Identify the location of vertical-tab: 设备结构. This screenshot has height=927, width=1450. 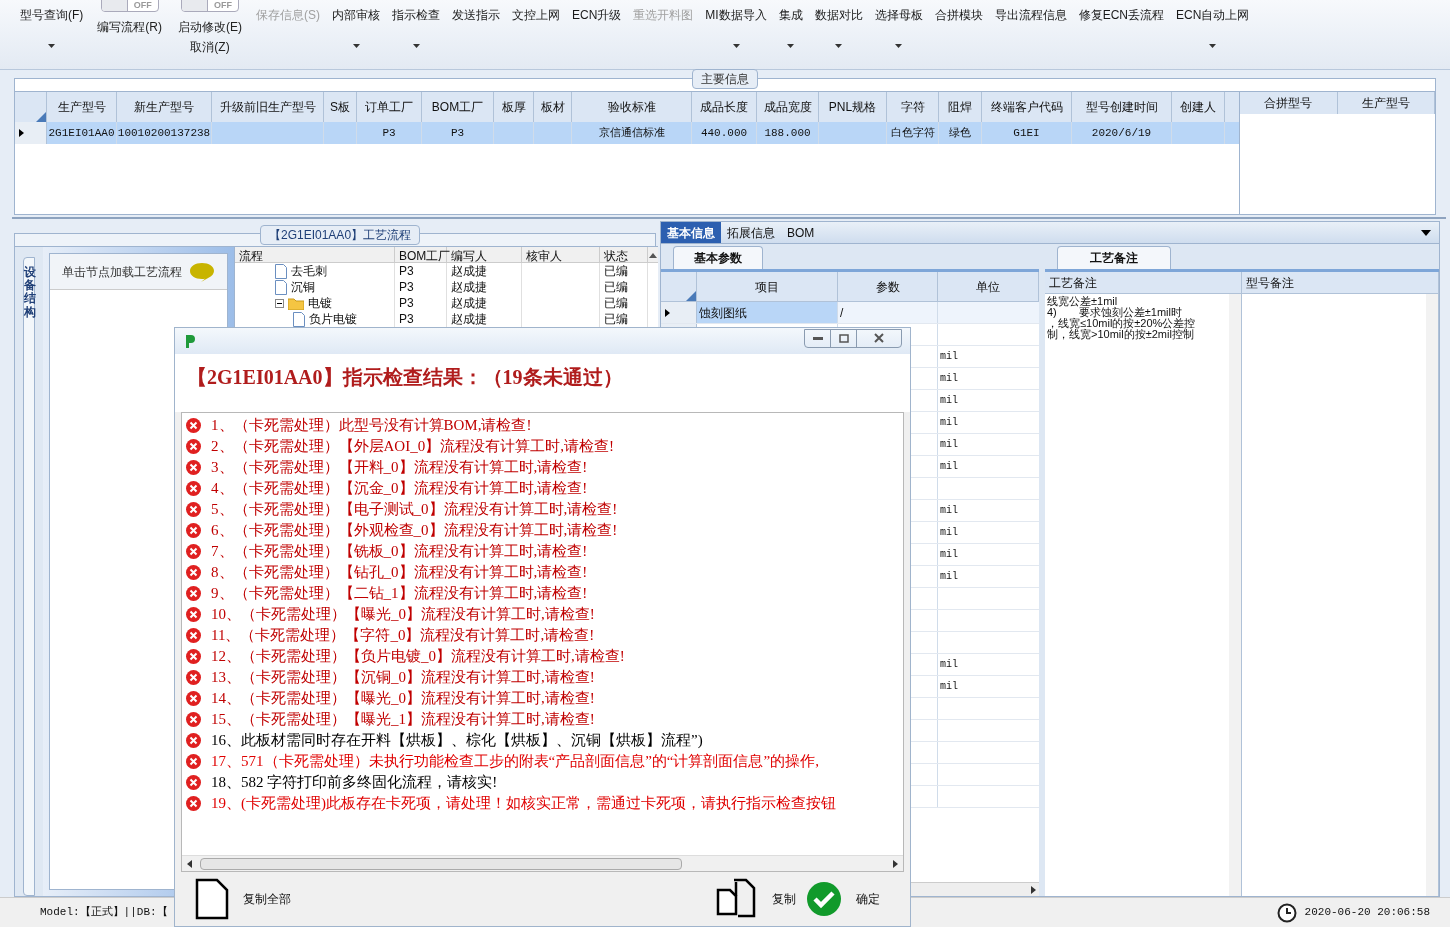
(29, 576).